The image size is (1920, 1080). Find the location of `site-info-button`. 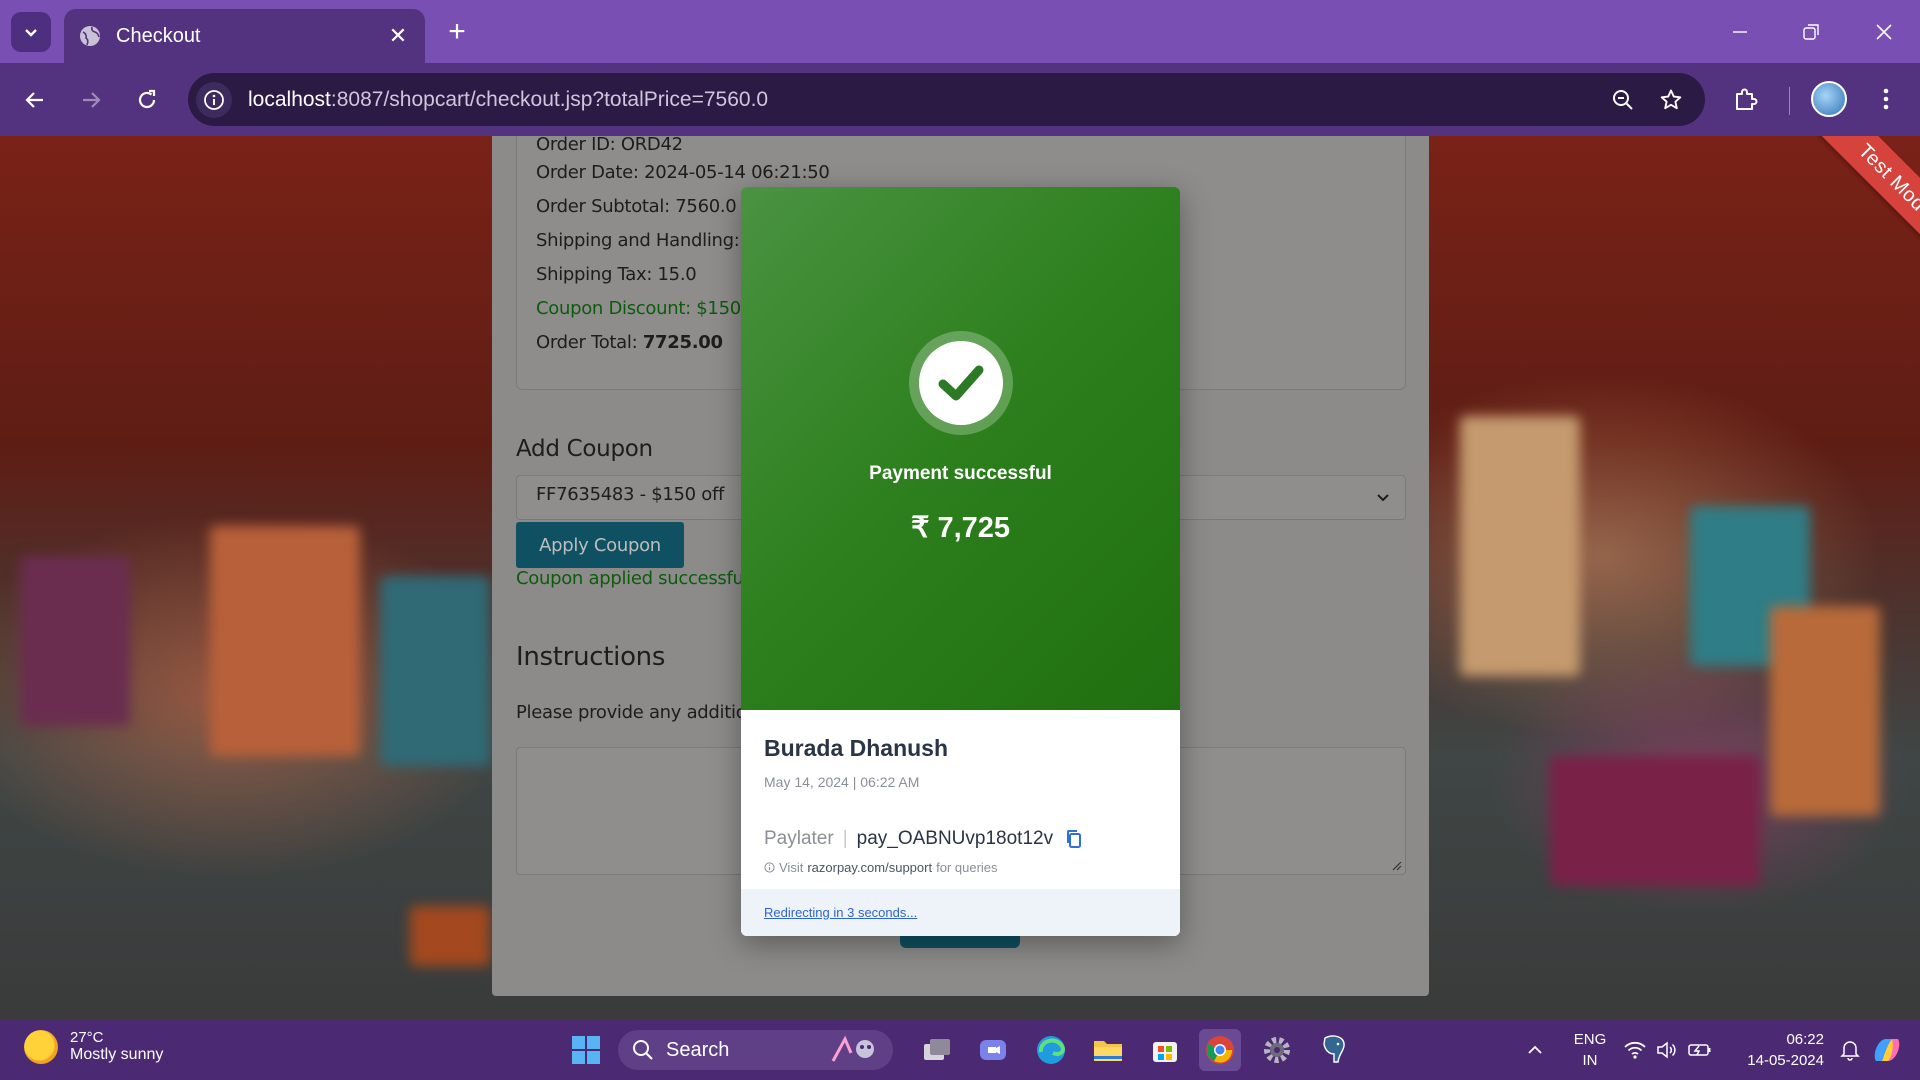

site-info-button is located at coordinates (214, 99).